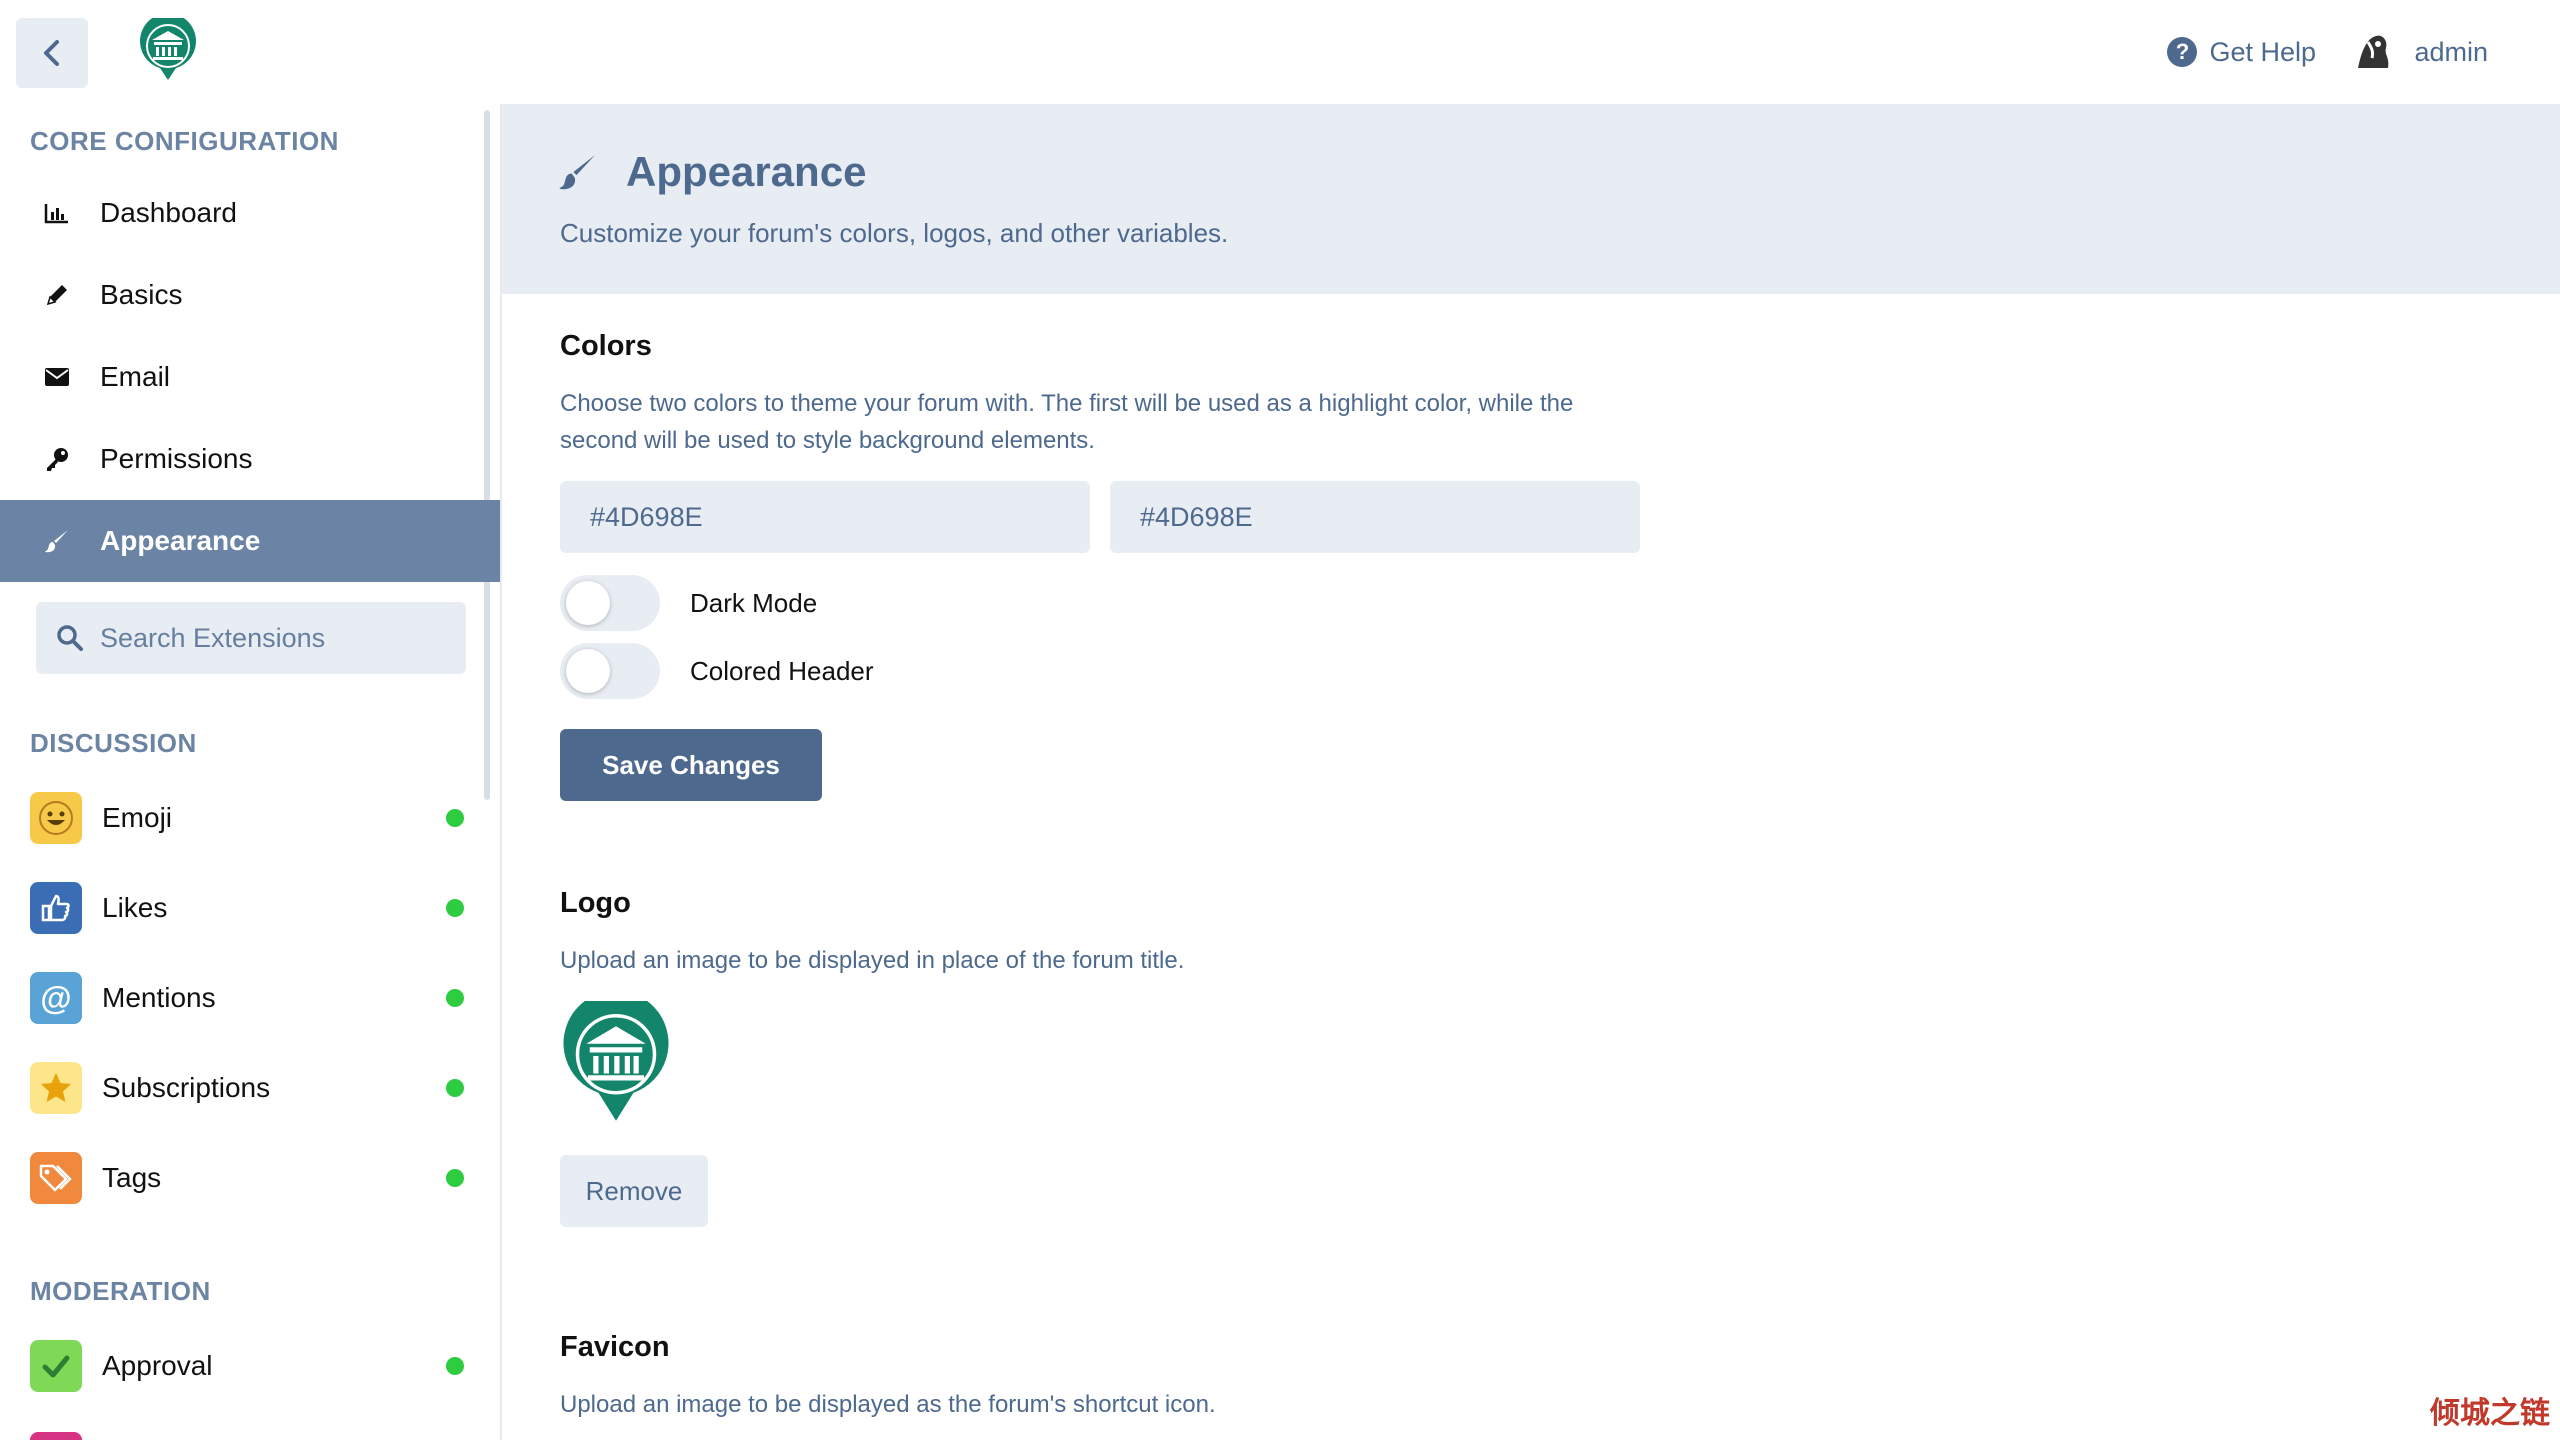 Image resolution: width=2560 pixels, height=1440 pixels. I want to click on sidebar-item-mentions: @ Mentions, so click(250, 998).